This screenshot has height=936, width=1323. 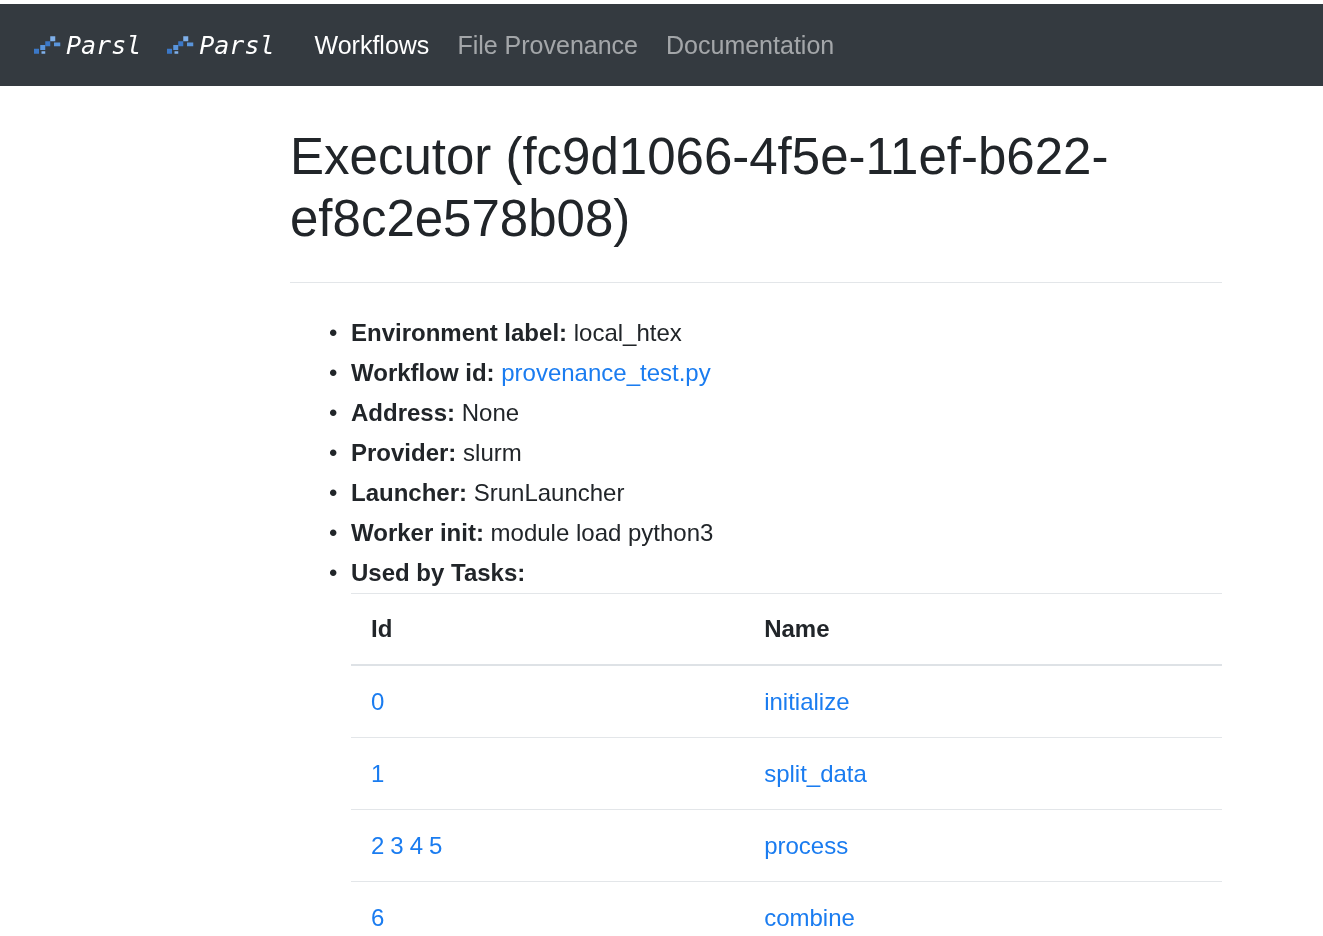 I want to click on task-name-link: split_data, so click(x=815, y=773).